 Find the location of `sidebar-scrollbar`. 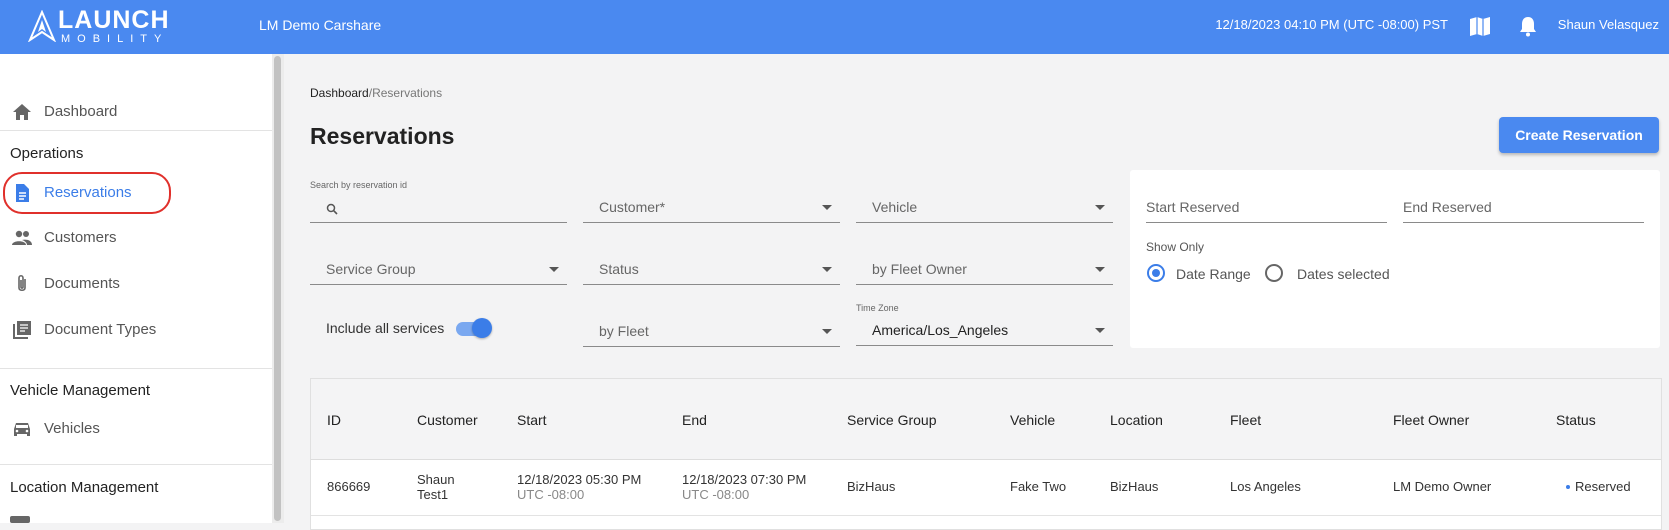

sidebar-scrollbar is located at coordinates (278, 288).